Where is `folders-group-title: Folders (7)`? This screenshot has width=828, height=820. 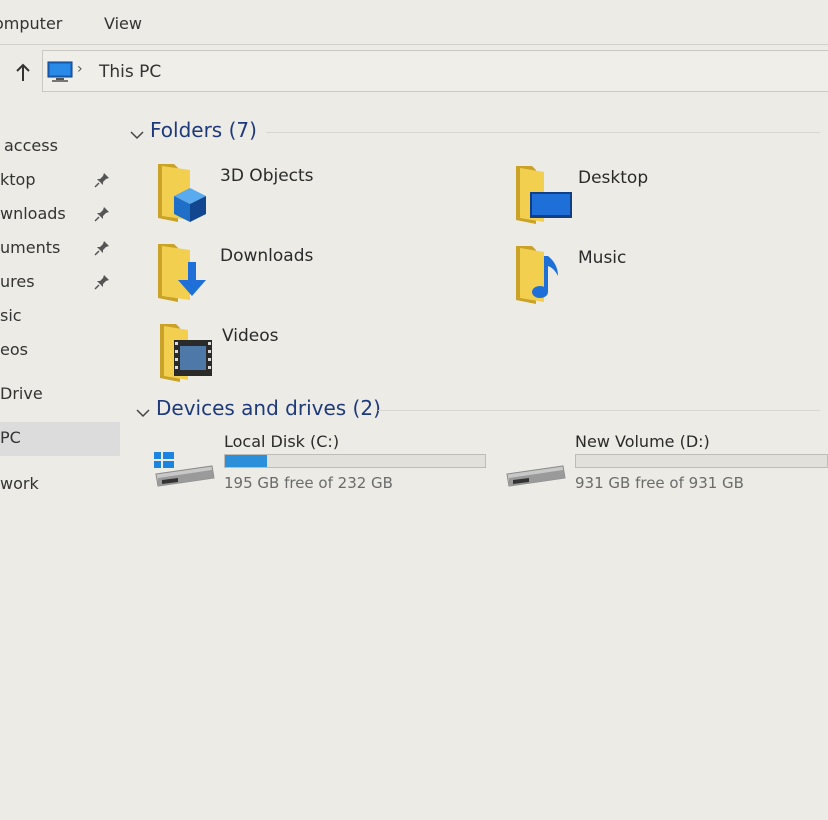
folders-group-title: Folders (7) is located at coordinates (203, 130).